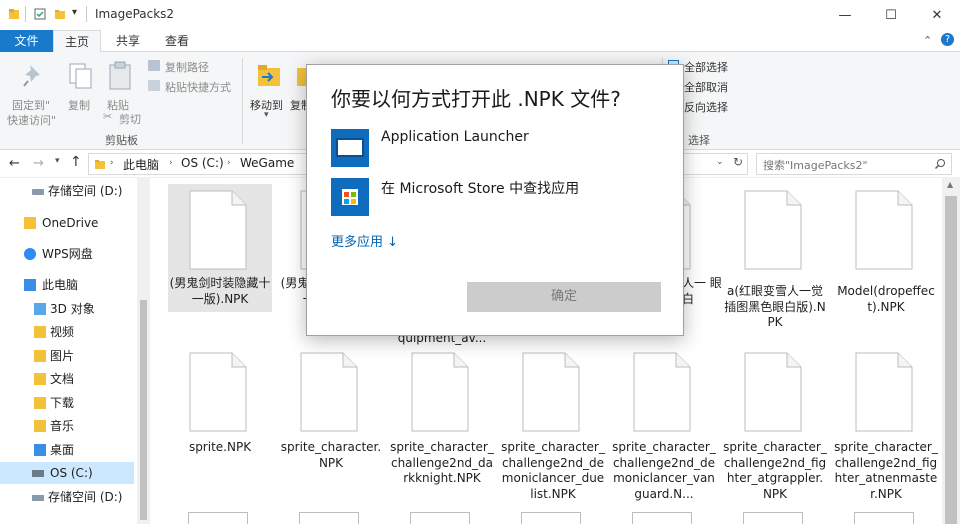  What do you see at coordinates (128, 41) in the screenshot?
I see `tab-share: 共享` at bounding box center [128, 41].